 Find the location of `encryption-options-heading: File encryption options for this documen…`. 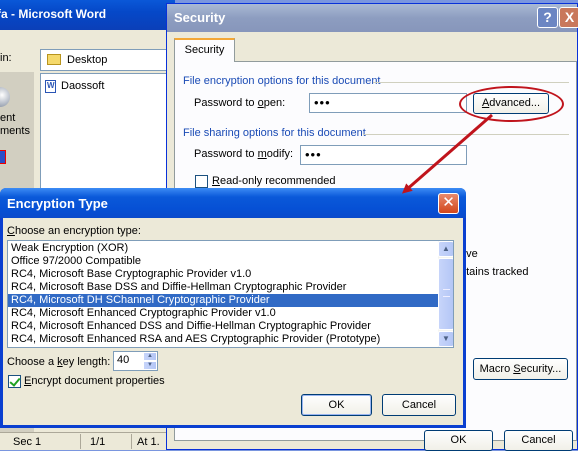

encryption-options-heading: File encryption options for this documen… is located at coordinates (282, 81).